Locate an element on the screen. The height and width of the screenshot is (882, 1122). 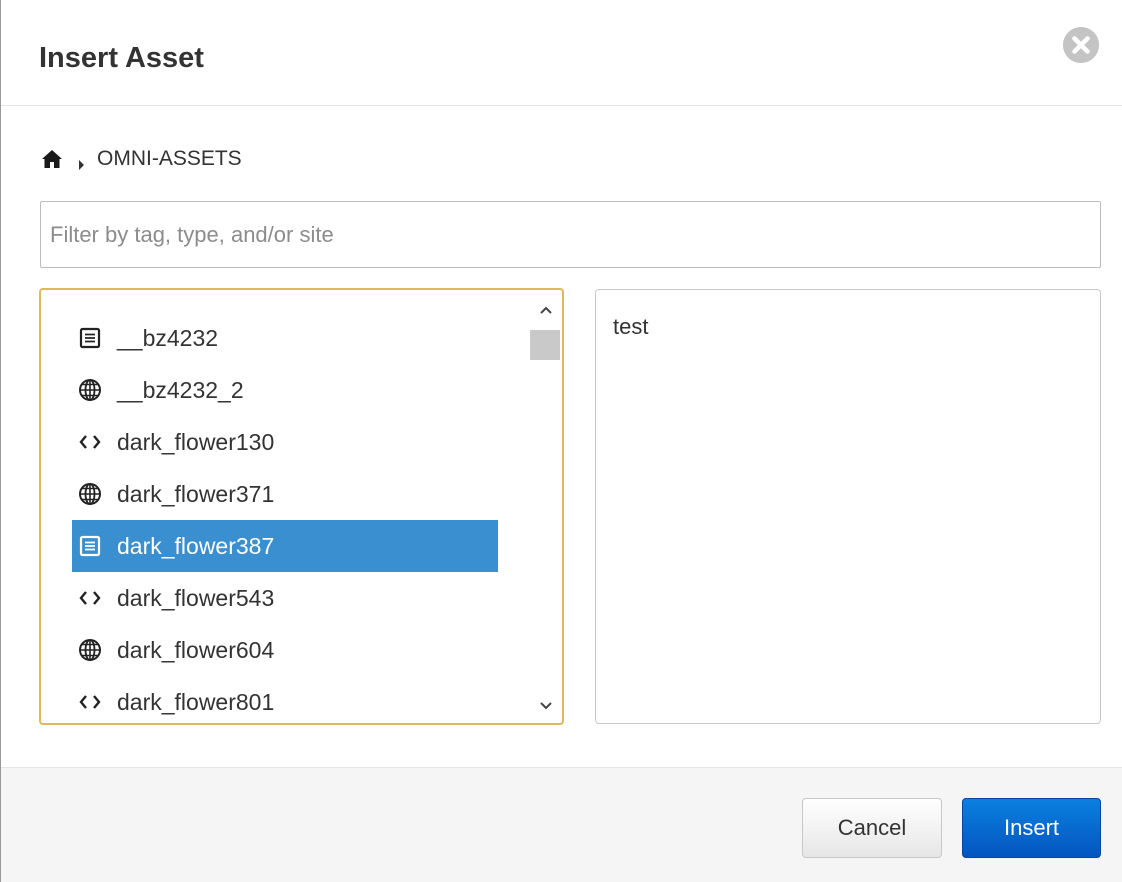
chevron-up-icon is located at coordinates (546, 310).